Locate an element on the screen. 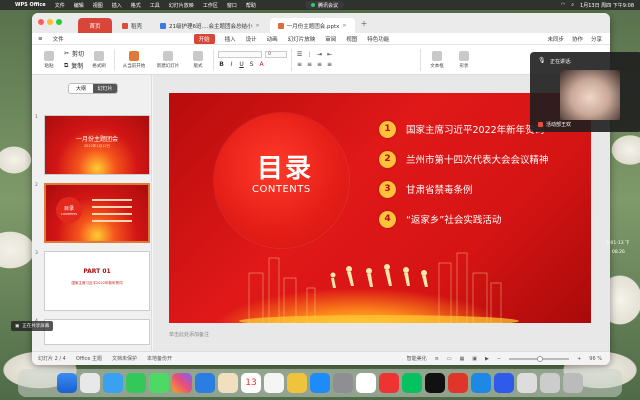 The height and width of the screenshot is (400, 640). zoom-slider-knob is located at coordinates (540, 358).